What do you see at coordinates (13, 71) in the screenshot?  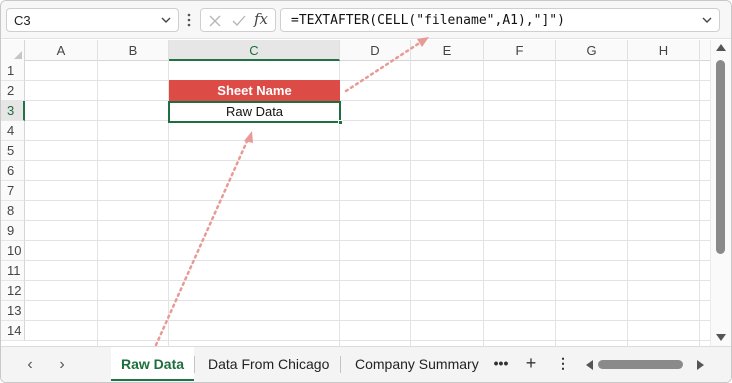 I see `row-header-1: 1` at bounding box center [13, 71].